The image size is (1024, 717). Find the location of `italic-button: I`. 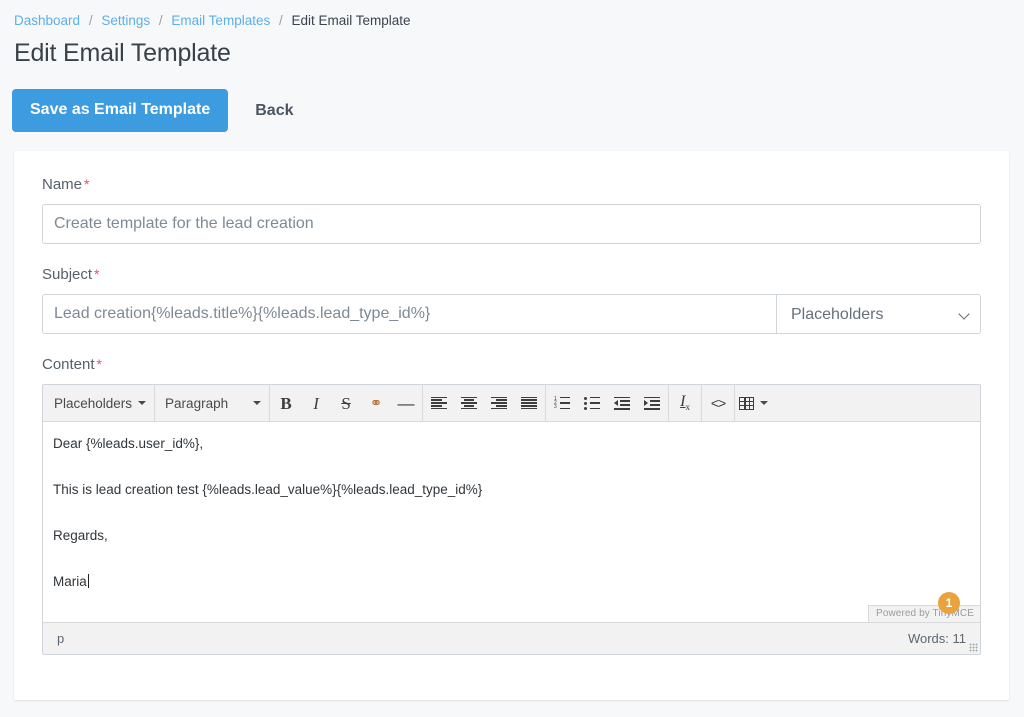

italic-button: I is located at coordinates (316, 403).